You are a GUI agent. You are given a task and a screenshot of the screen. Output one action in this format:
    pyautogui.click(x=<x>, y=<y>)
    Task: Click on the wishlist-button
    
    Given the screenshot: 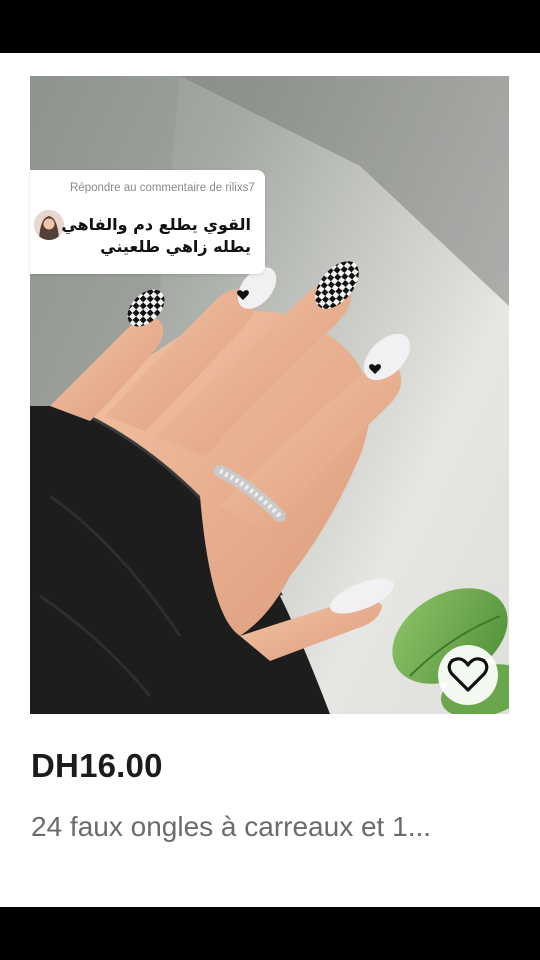 What is the action you would take?
    pyautogui.click(x=468, y=675)
    